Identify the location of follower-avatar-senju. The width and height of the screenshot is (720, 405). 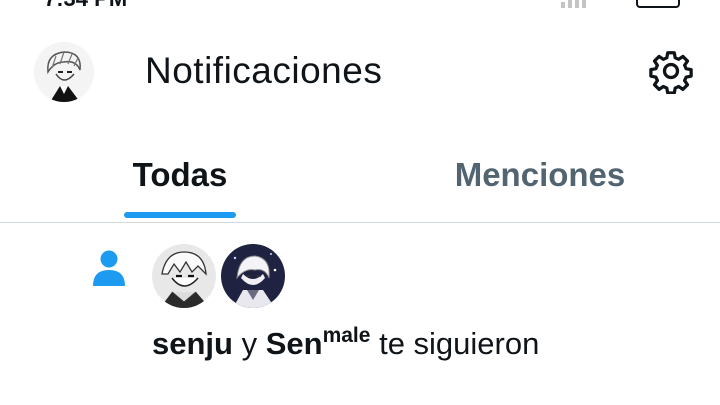
(184, 276).